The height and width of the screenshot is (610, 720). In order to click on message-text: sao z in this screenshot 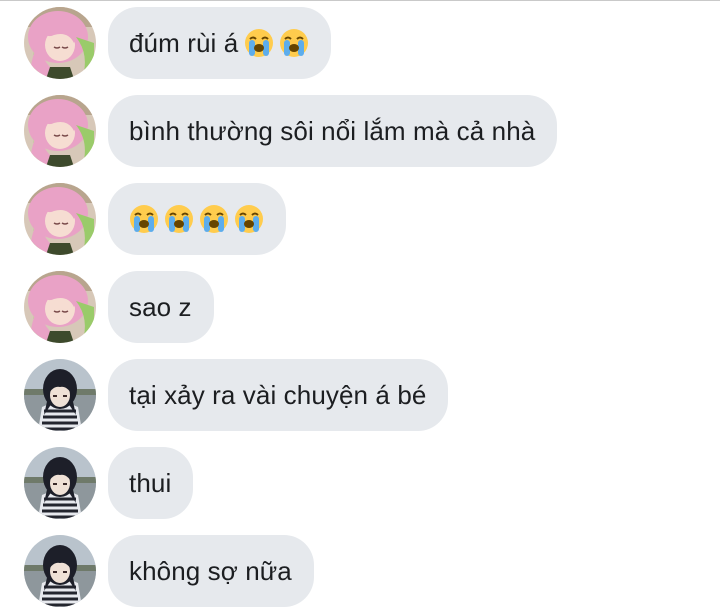, I will do `click(160, 306)`.